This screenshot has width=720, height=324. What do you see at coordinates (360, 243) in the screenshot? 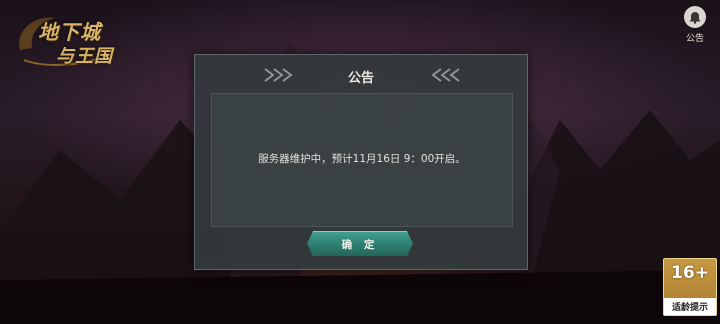
I see `confirm-button: 确 定` at bounding box center [360, 243].